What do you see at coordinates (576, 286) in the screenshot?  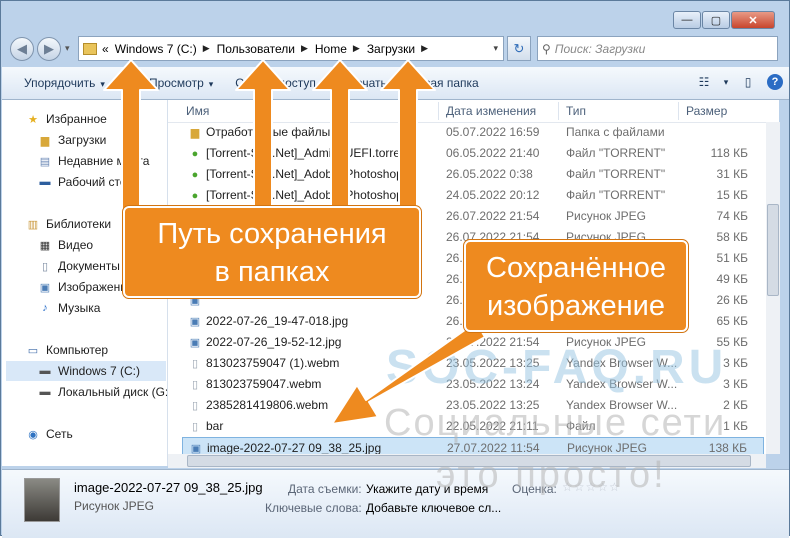 I see `saved-image-callout: Сохранённое изображение` at bounding box center [576, 286].